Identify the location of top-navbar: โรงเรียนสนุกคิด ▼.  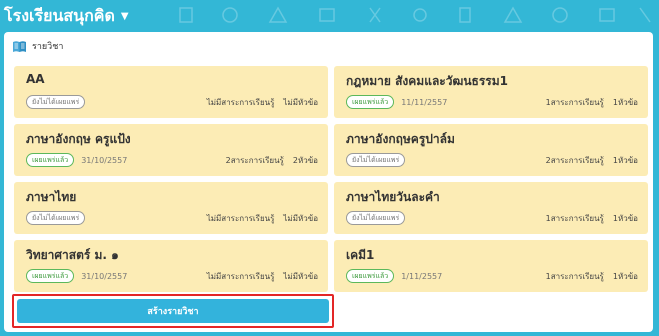
(329, 15).